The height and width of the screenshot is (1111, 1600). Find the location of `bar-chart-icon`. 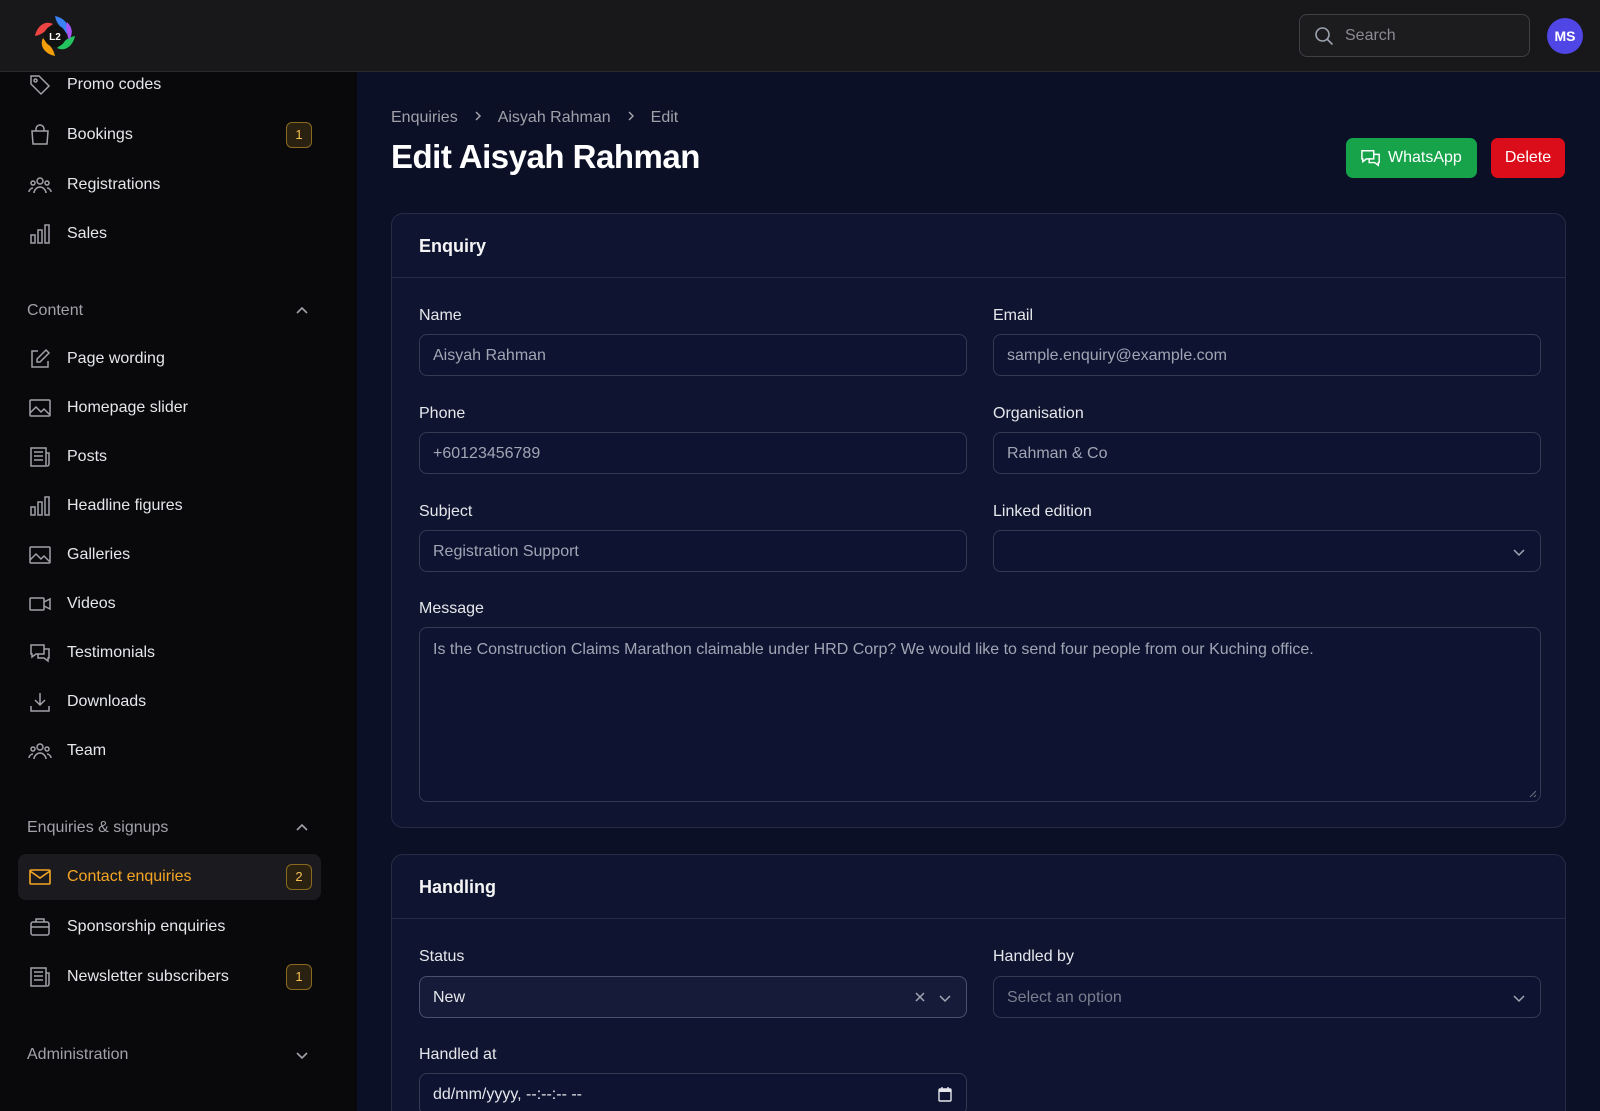

bar-chart-icon is located at coordinates (40, 234).